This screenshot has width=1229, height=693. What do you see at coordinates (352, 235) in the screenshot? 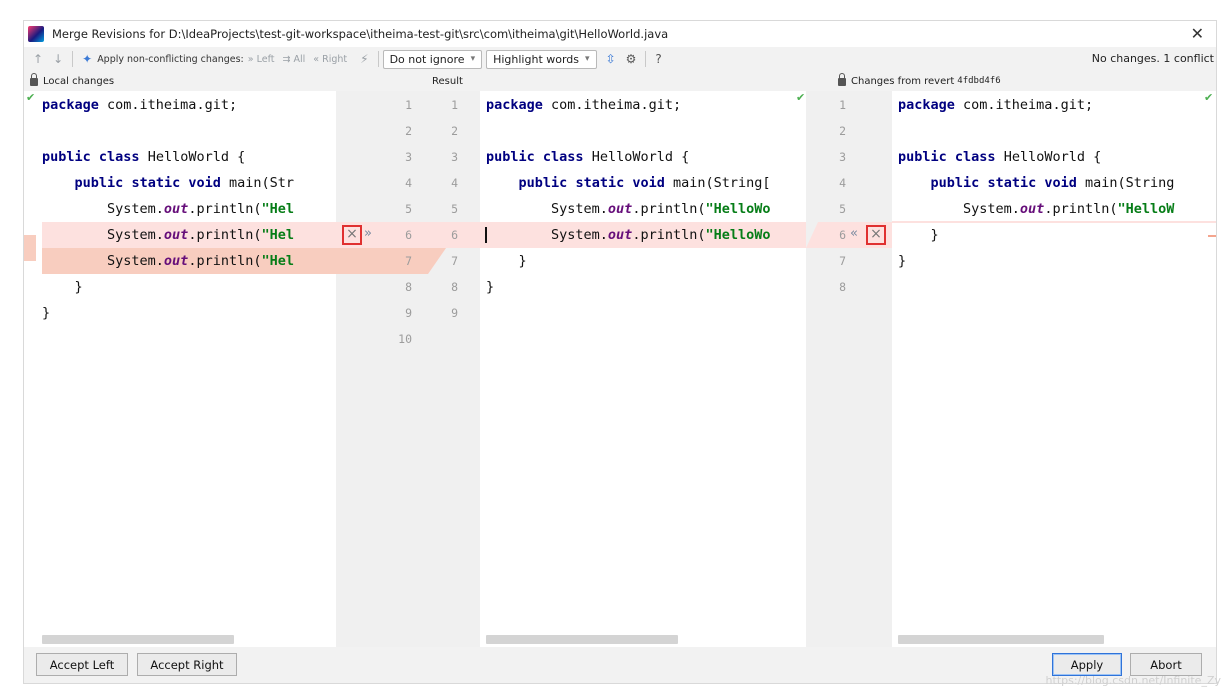
I see `discard-left-change-button: ×` at bounding box center [352, 235].